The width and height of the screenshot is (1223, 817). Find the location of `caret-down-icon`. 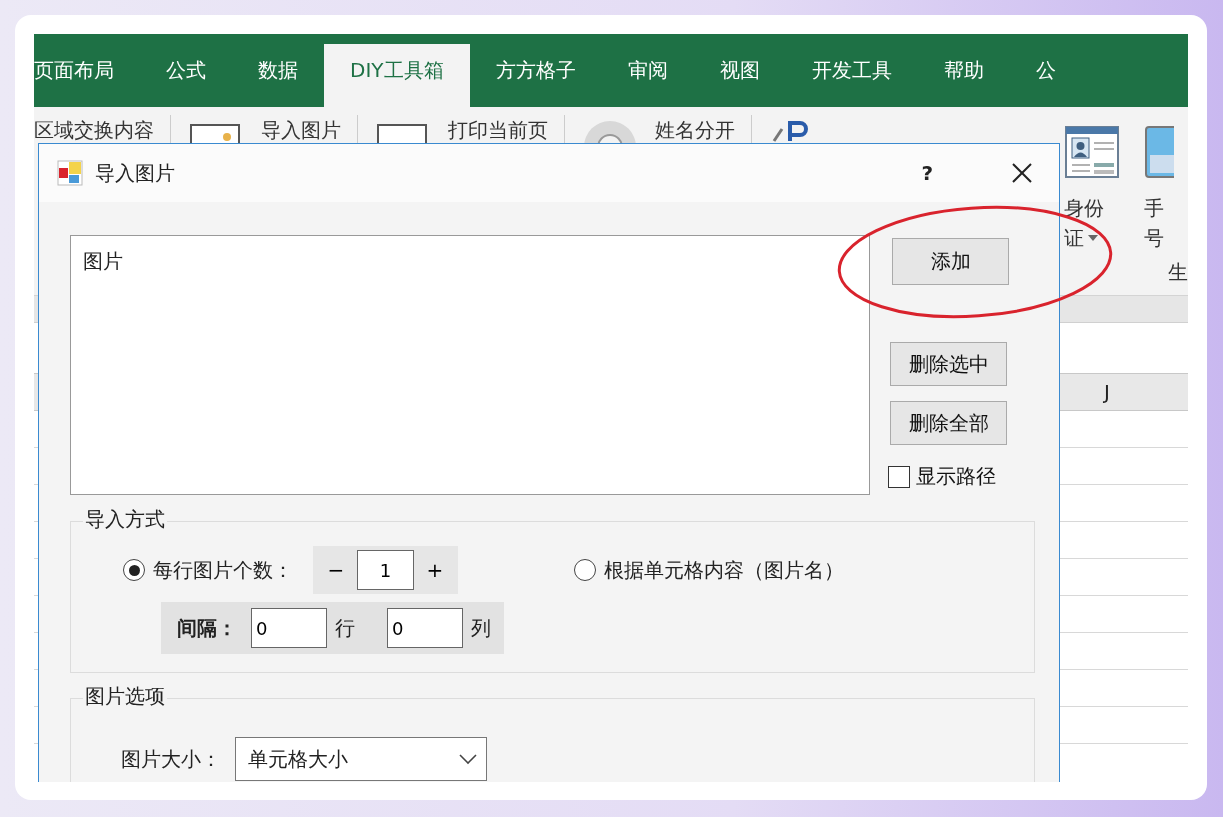

caret-down-icon is located at coordinates (1093, 238).